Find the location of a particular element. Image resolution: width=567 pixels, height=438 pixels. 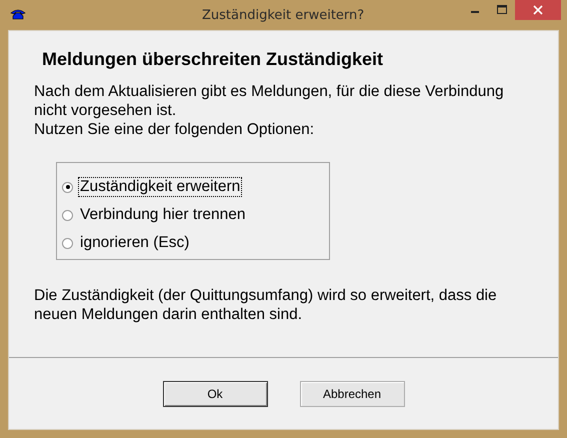

telephone-icon is located at coordinates (18, 15).